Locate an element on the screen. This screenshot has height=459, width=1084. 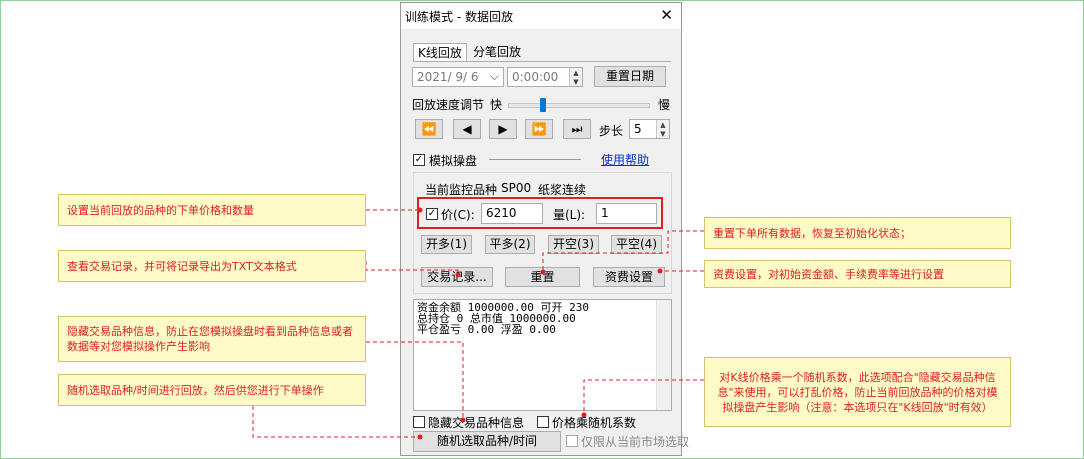
note-set-price: 设置当前回放的品种的下单价格和数量 is located at coordinates (212, 210).